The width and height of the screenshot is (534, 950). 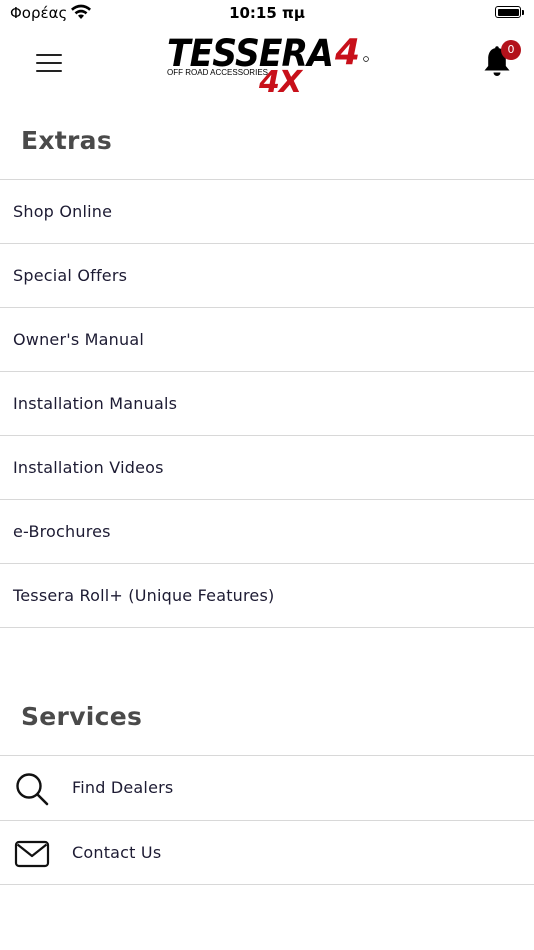 I want to click on services-item-find-dealers: Find Dealers, so click(x=267, y=787).